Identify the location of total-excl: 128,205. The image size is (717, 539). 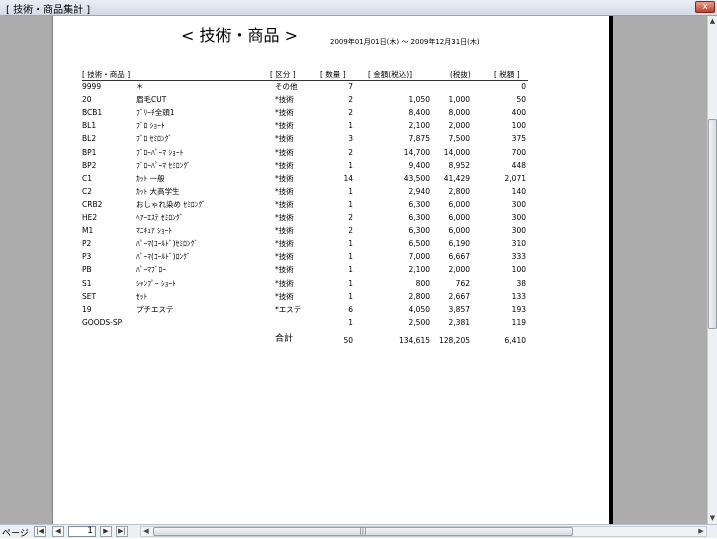
(454, 340).